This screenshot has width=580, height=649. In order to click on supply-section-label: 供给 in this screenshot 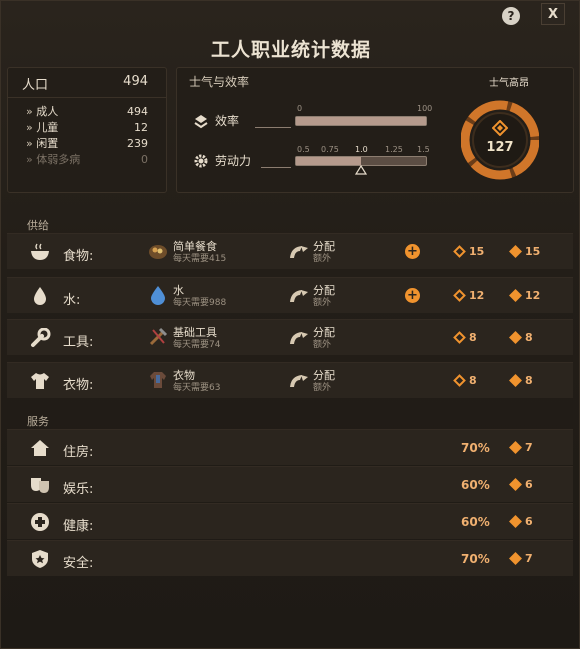, I will do `click(38, 225)`.